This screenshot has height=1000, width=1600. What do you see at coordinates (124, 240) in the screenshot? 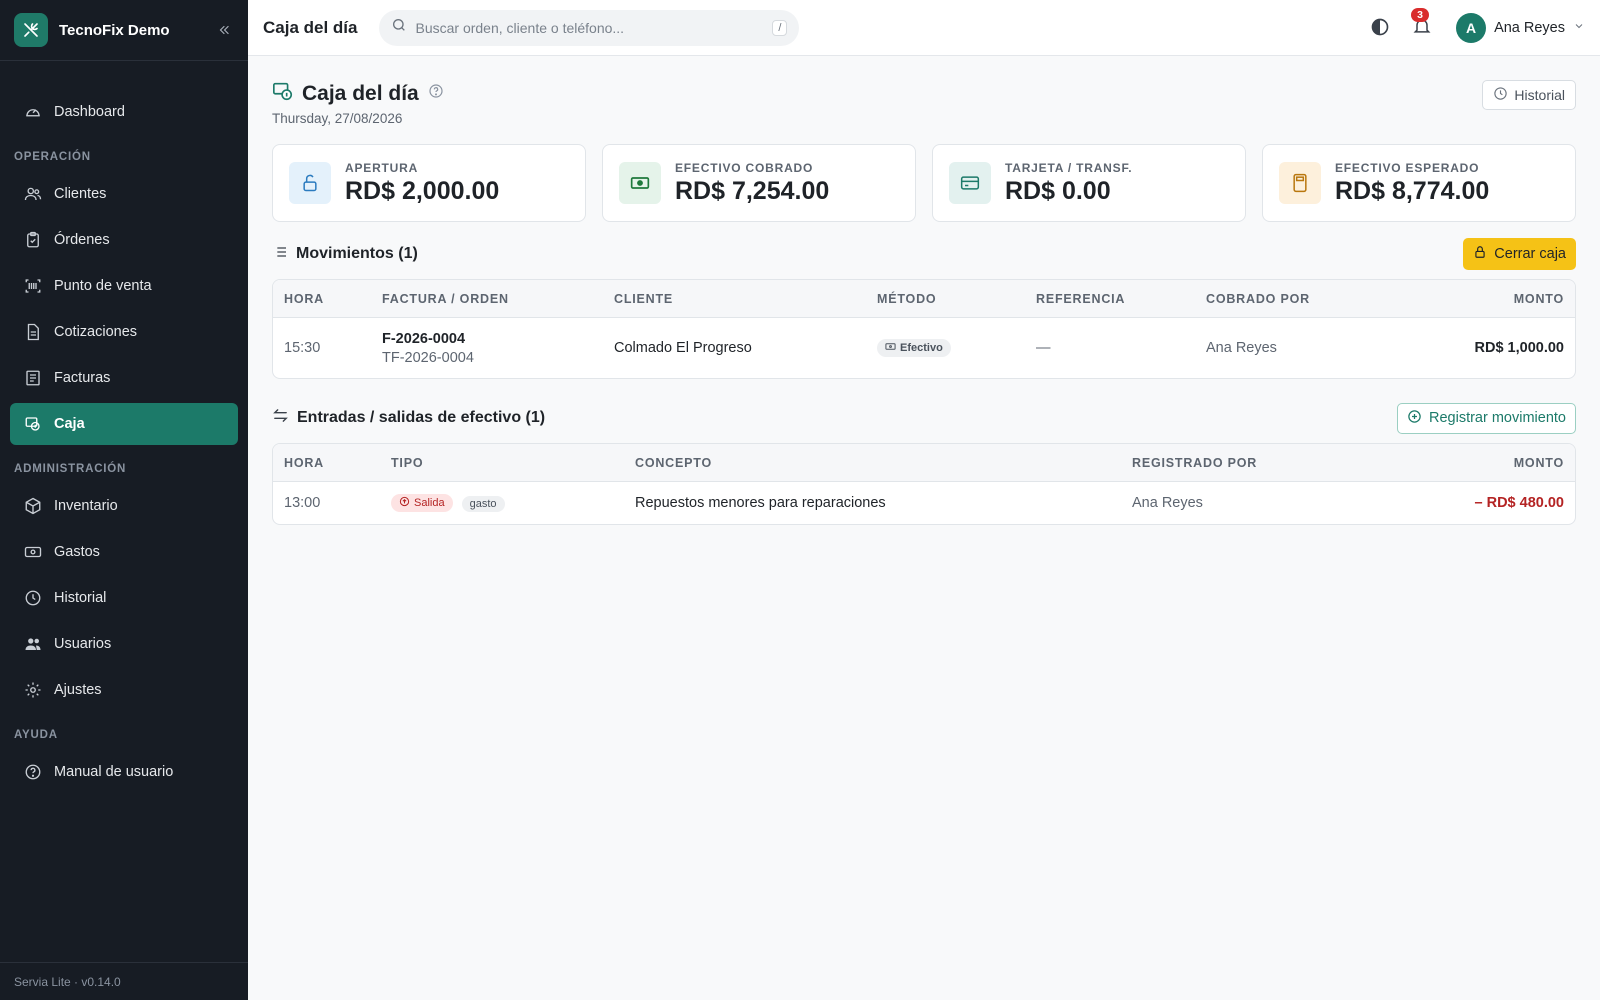
I see `sidebar-item-ordenes: Órdenes` at bounding box center [124, 240].